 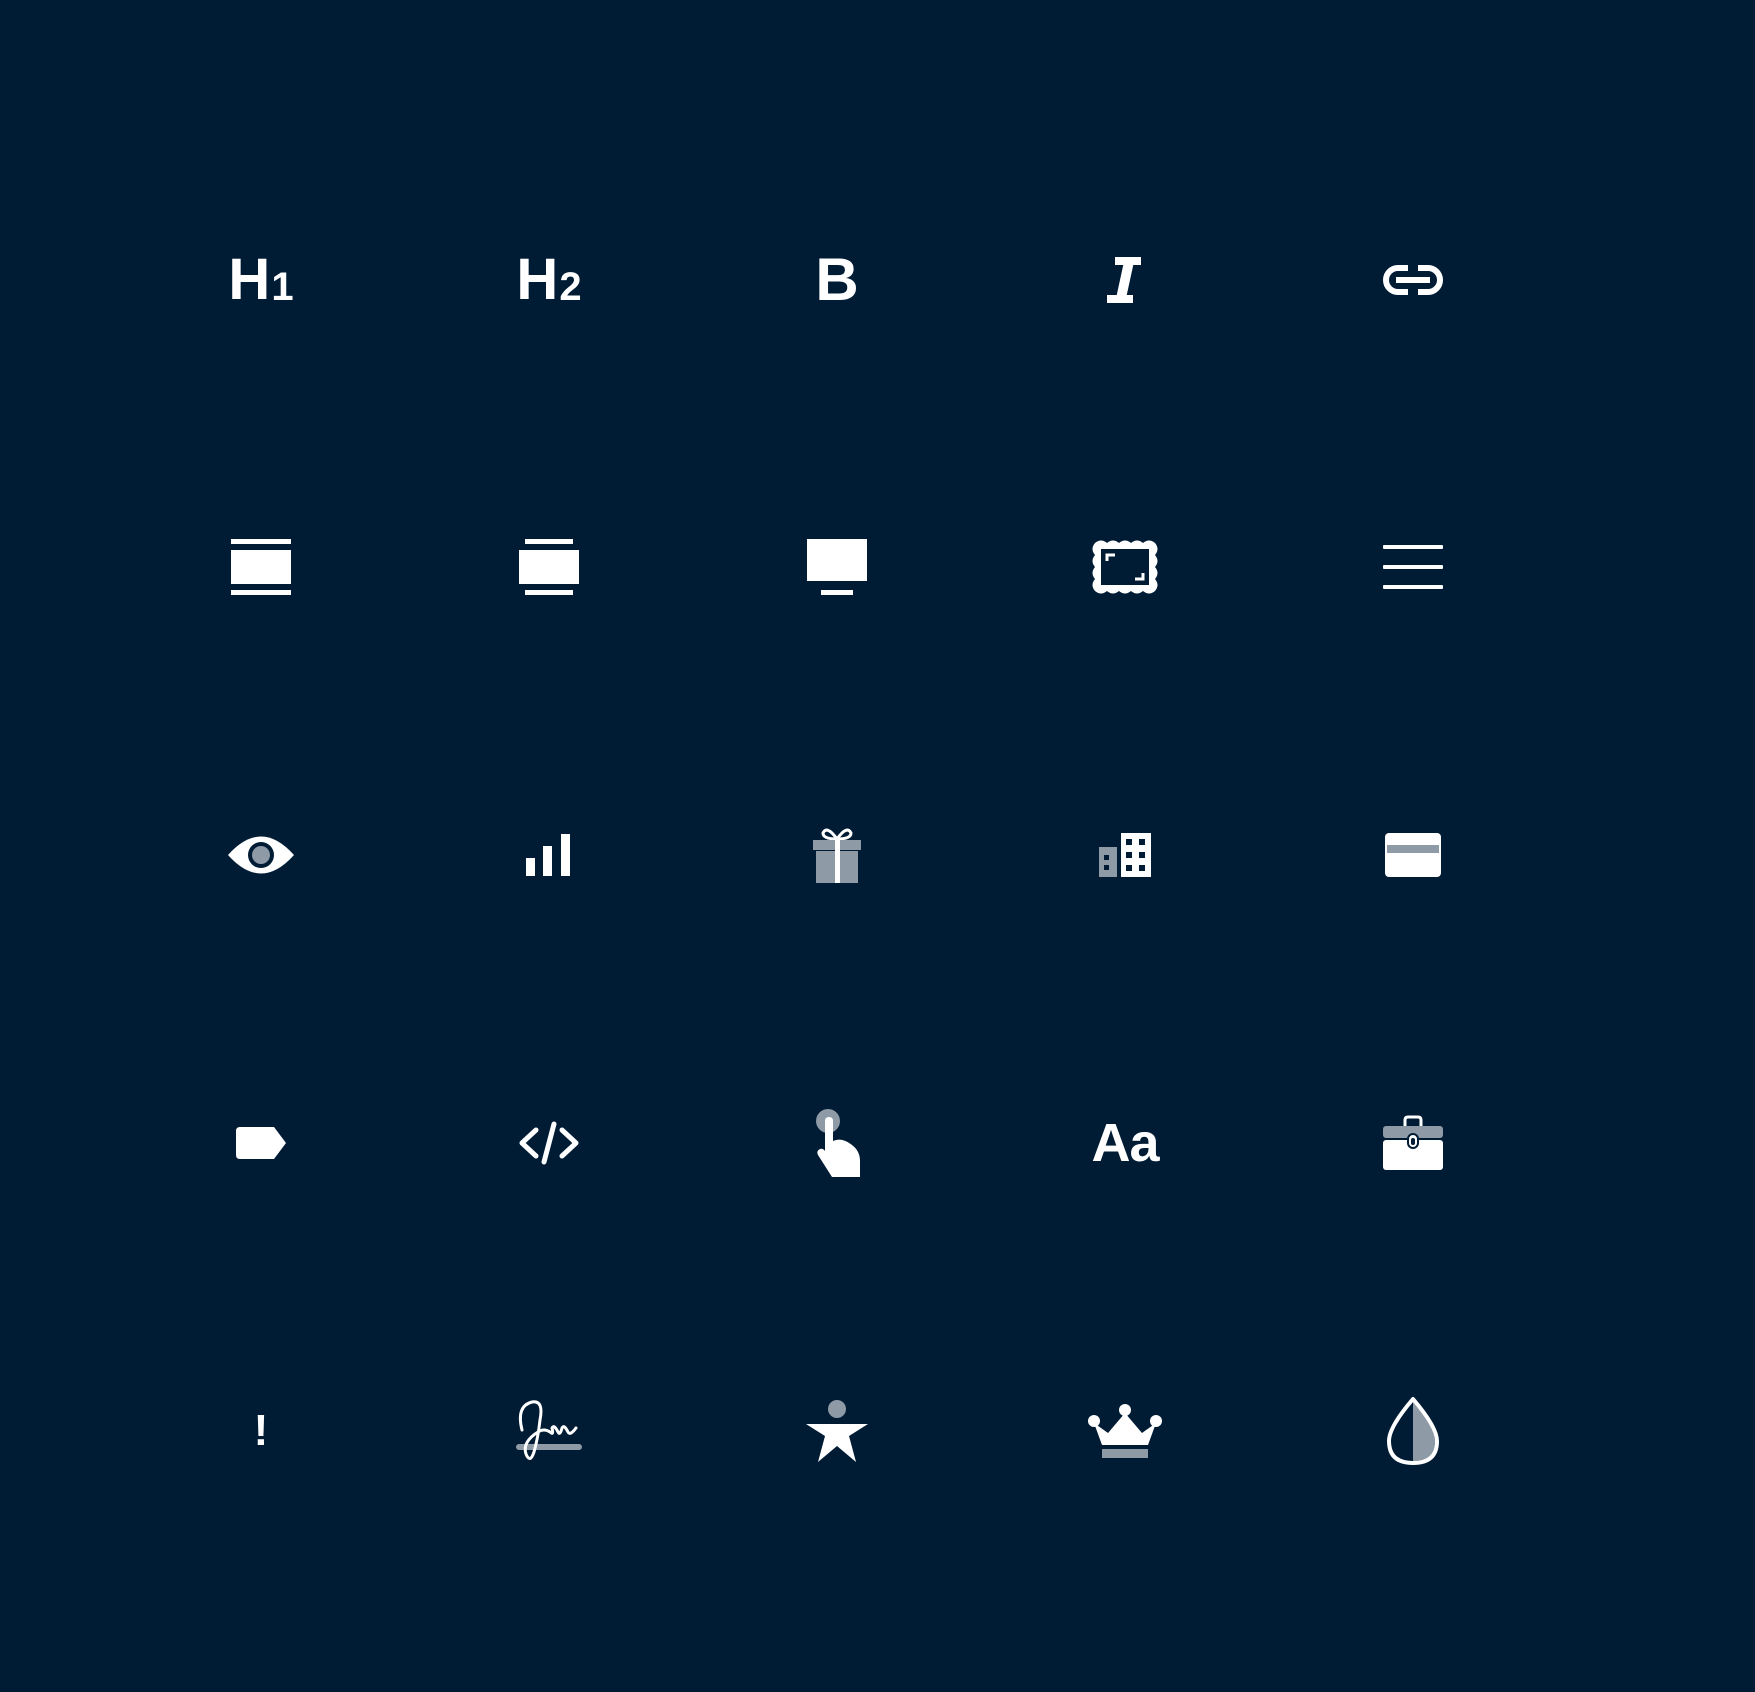 I want to click on code-svg, so click(x=549, y=1143).